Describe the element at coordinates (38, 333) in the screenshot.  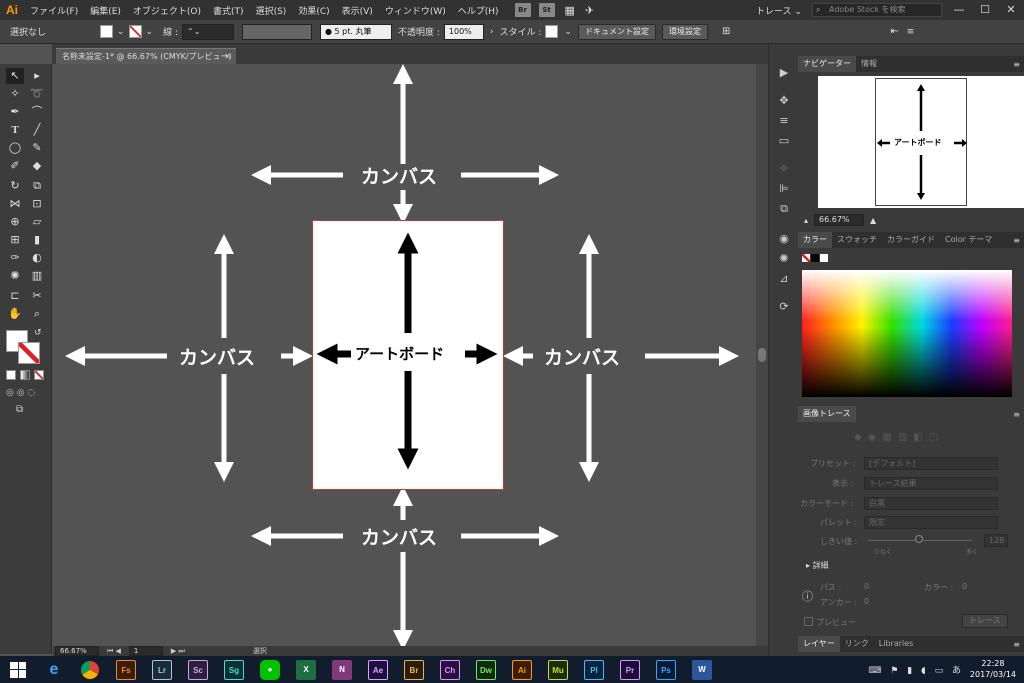
I see `swap-colors-icon: ↺` at that location.